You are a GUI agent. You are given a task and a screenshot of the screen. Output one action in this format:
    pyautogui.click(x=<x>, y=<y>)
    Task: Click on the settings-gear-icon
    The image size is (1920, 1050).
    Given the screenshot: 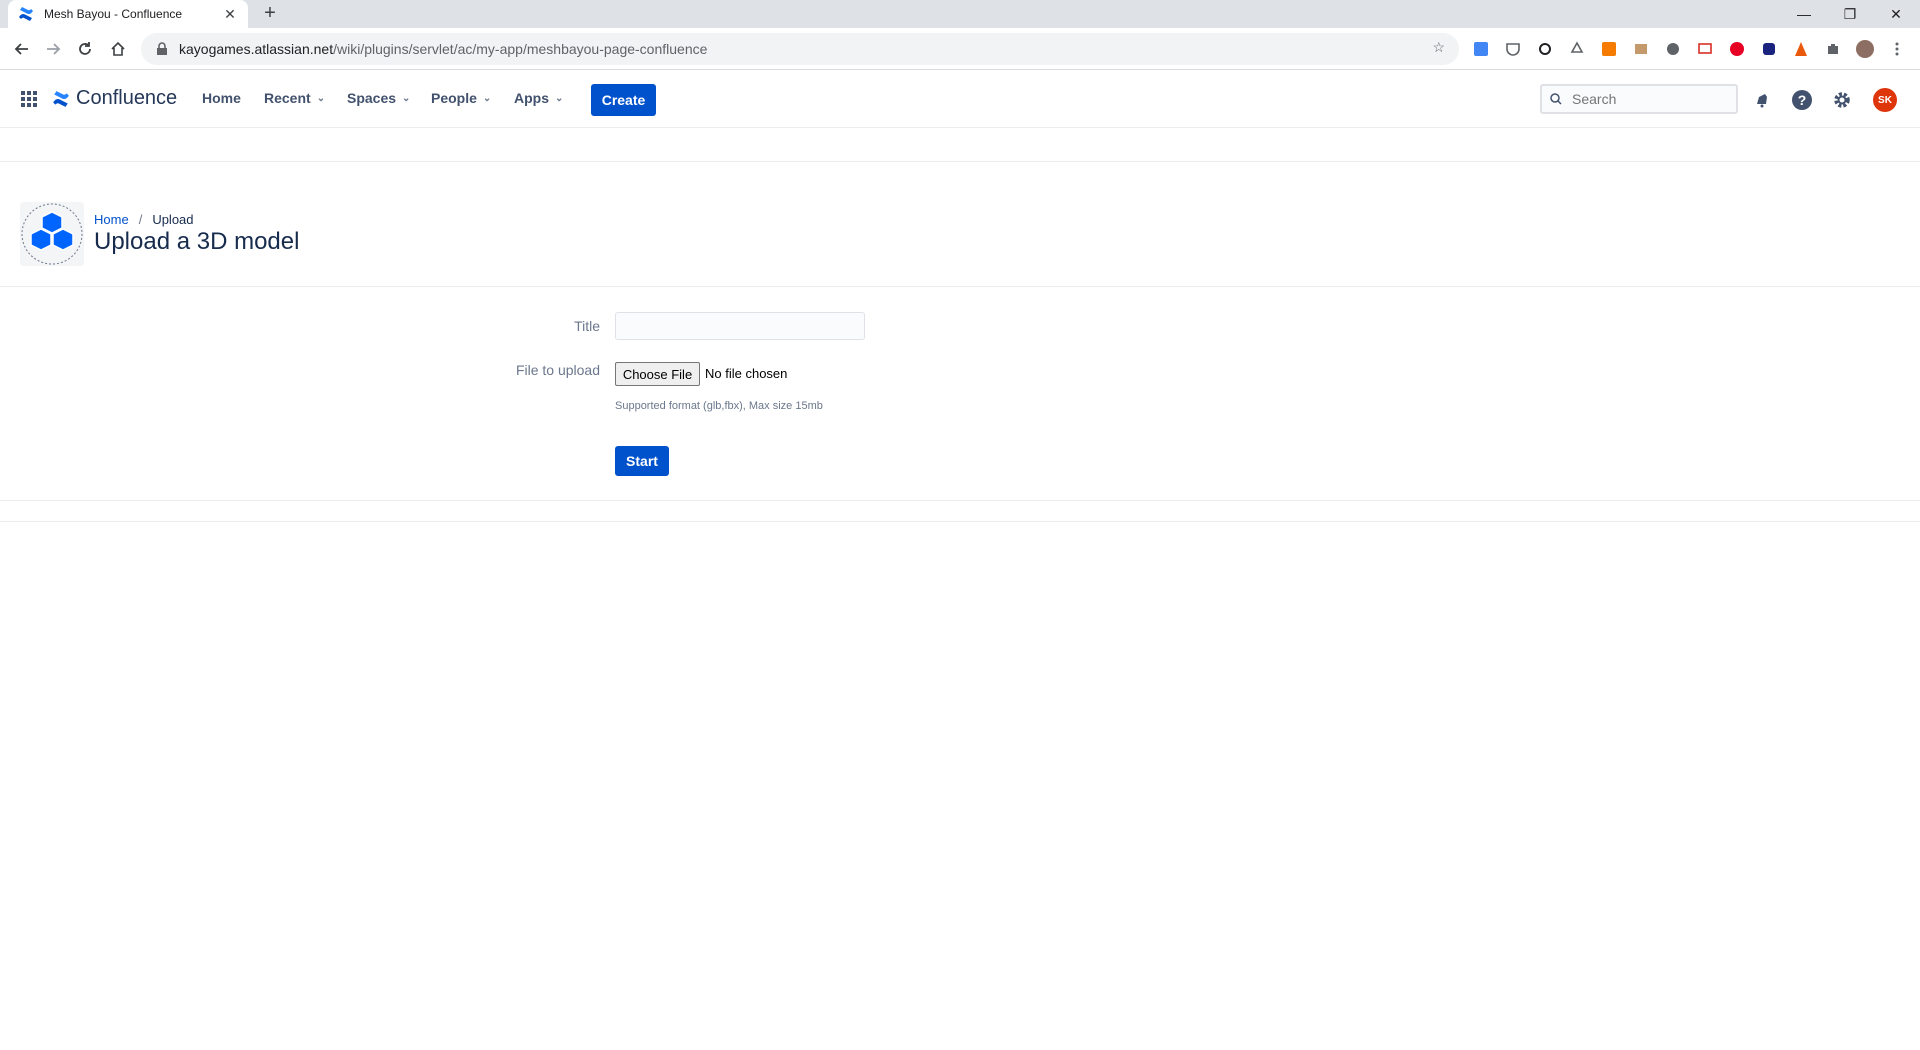 What is the action you would take?
    pyautogui.click(x=1842, y=100)
    